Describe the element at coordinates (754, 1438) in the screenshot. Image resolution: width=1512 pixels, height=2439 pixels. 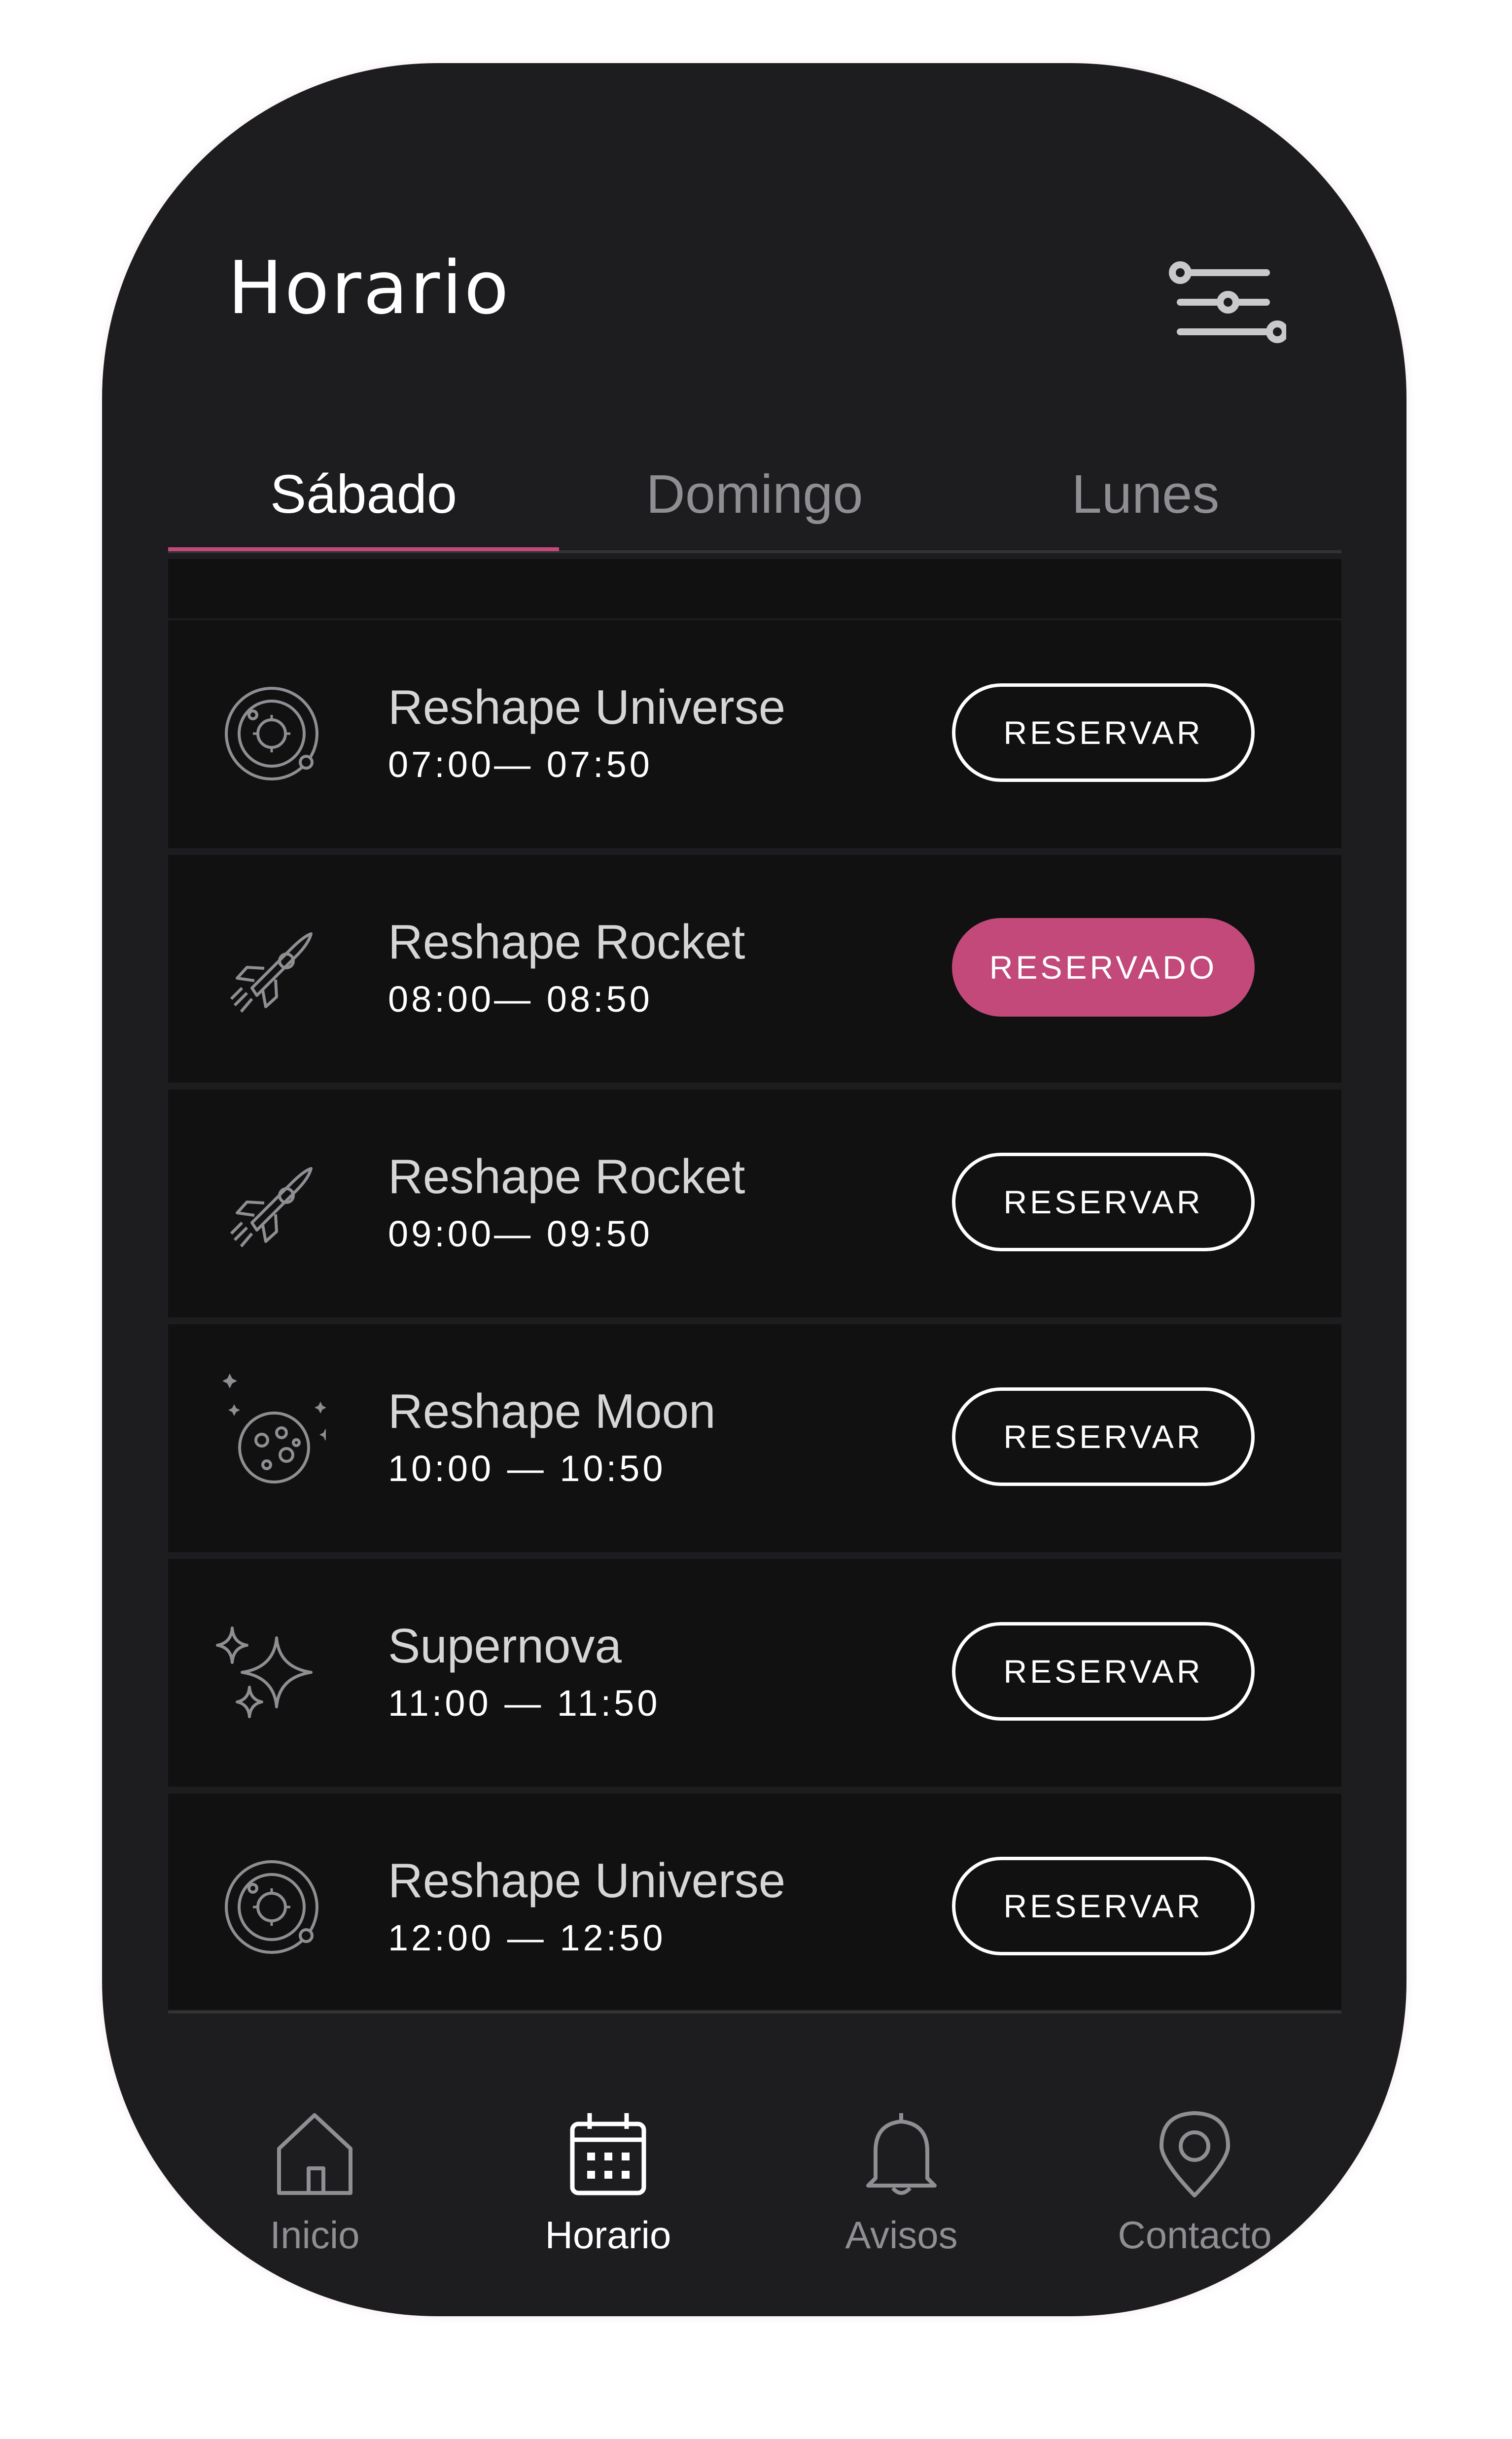
I see `class-row: Reshape Moon 10:00 — 10:50 RESERVAR` at that location.